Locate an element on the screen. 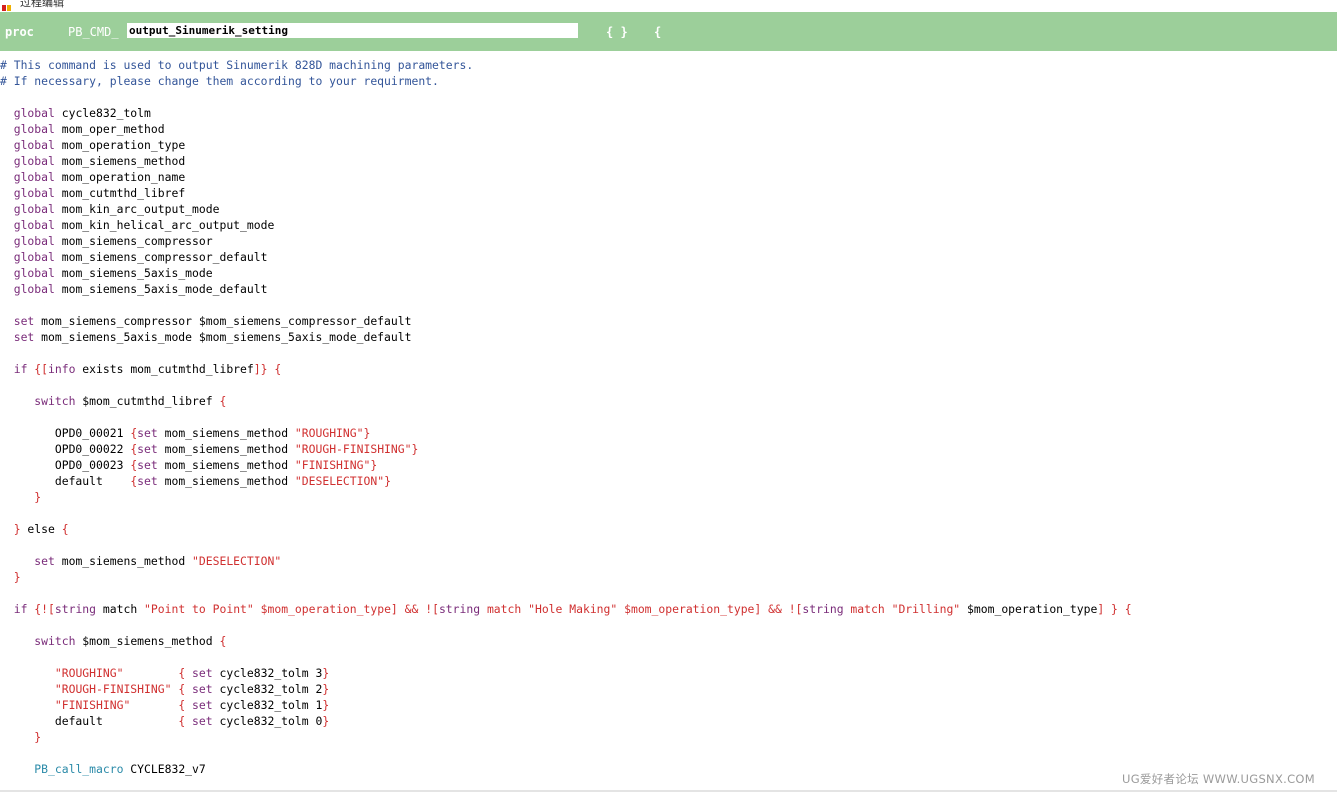 The height and width of the screenshot is (792, 1337). window-title-strip: 过程编辑 is located at coordinates (668, 6).